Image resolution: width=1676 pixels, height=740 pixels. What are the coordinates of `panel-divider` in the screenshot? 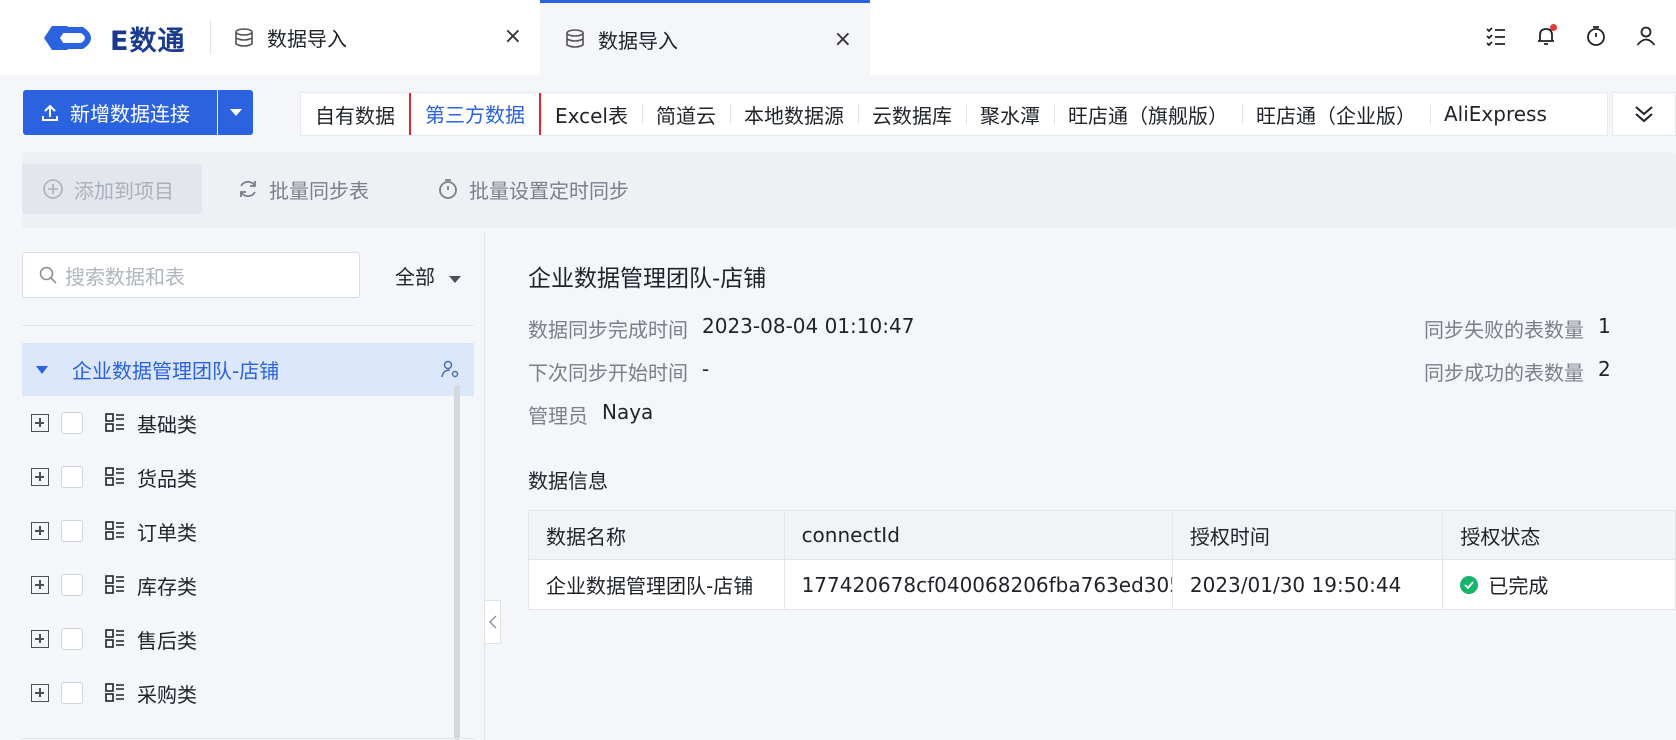 It's located at (484, 486).